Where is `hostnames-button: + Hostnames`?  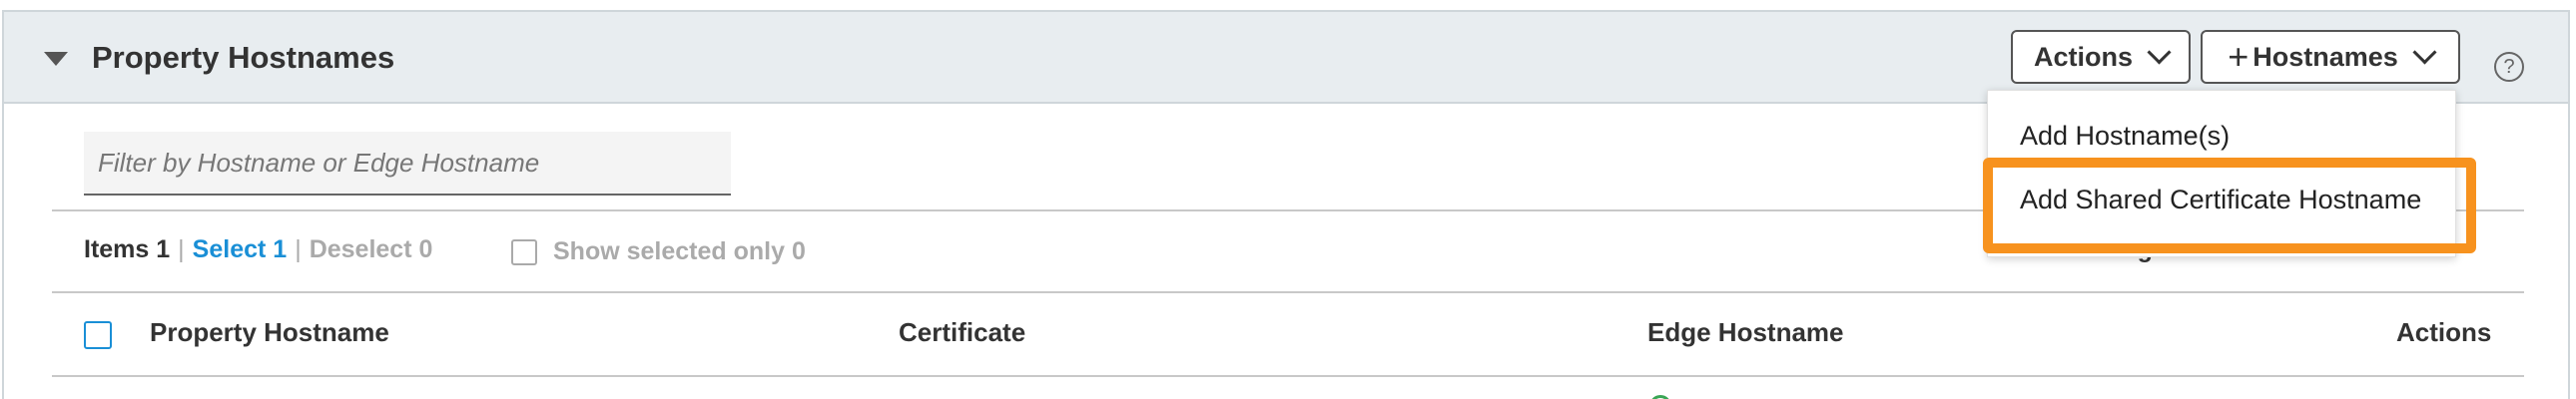
hostnames-button: + Hostnames is located at coordinates (2330, 57).